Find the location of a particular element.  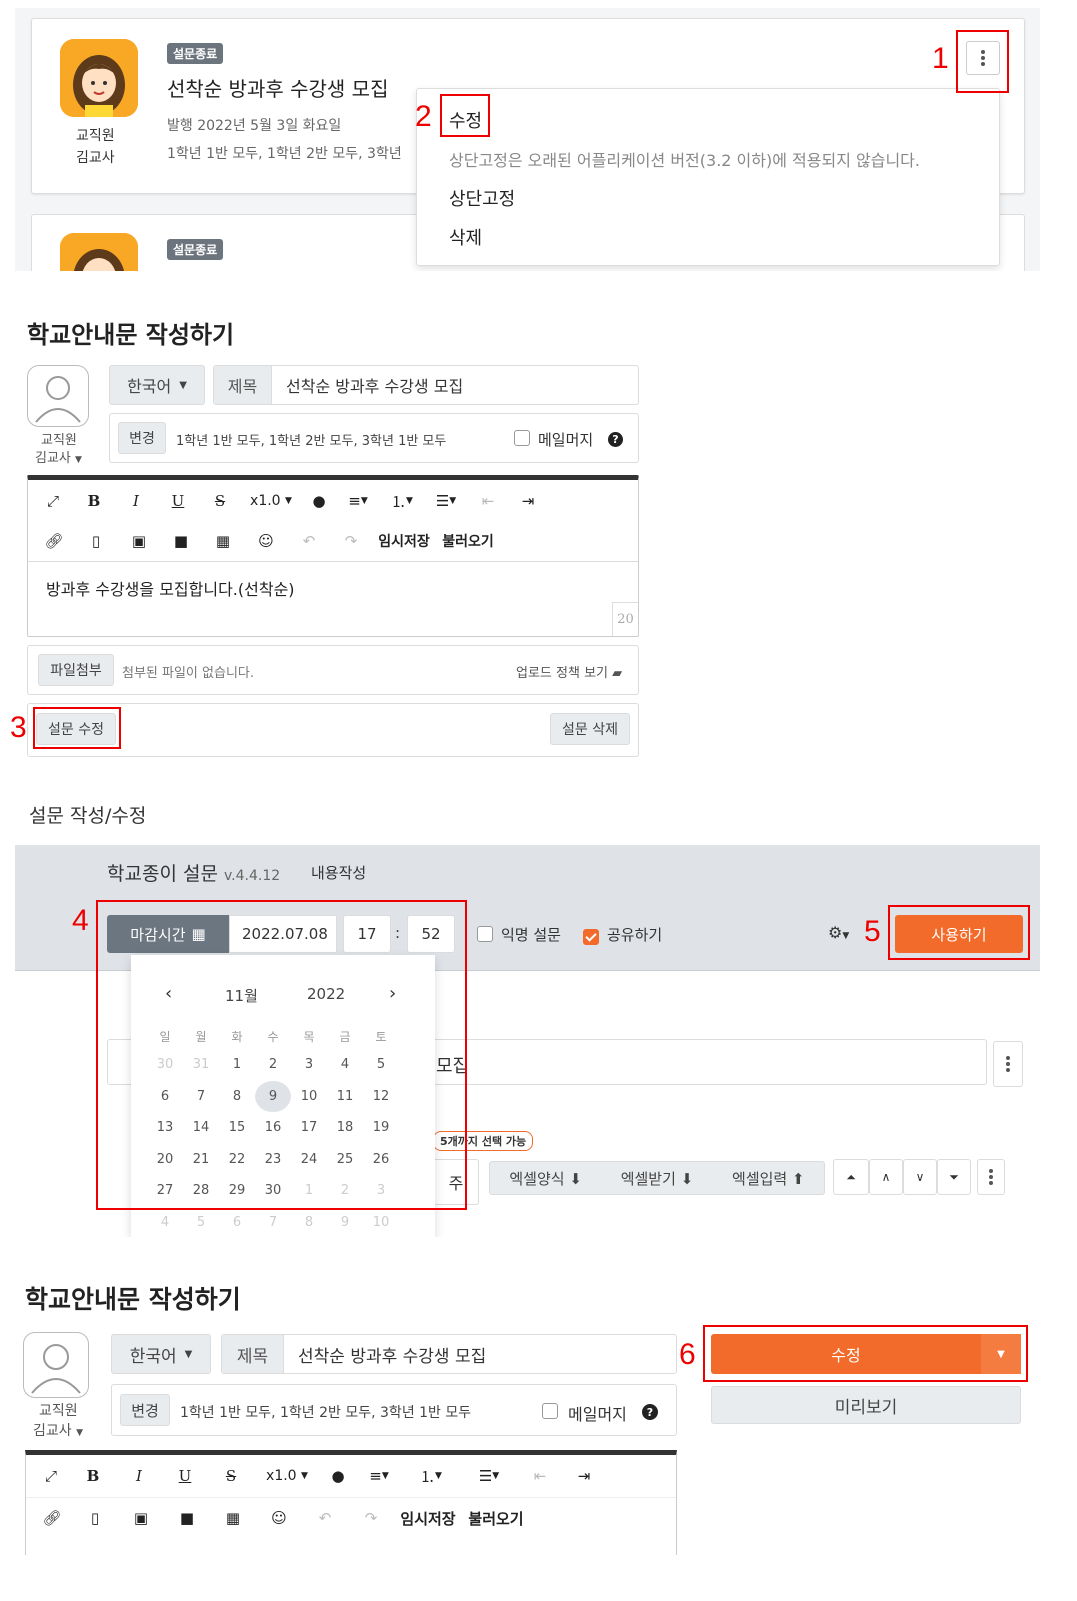

calendar-day: 27 is located at coordinates (165, 1191).